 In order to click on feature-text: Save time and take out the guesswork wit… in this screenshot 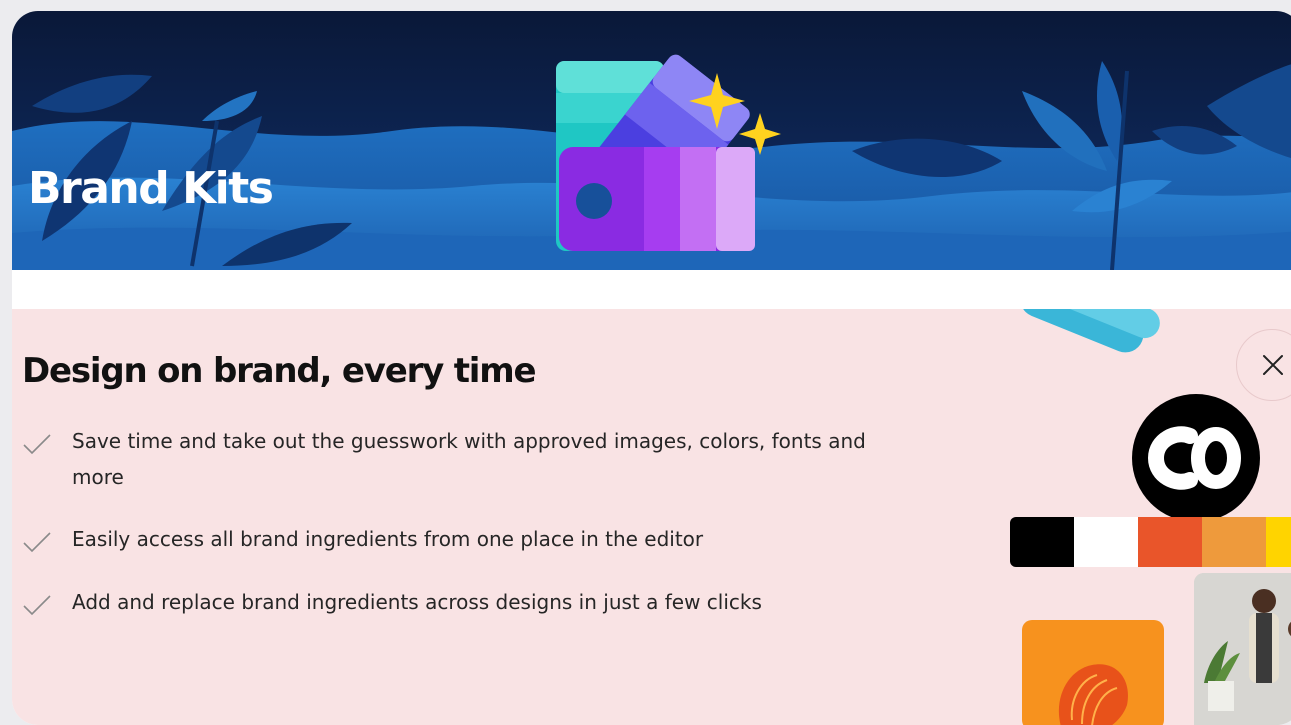, I will do `click(469, 459)`.